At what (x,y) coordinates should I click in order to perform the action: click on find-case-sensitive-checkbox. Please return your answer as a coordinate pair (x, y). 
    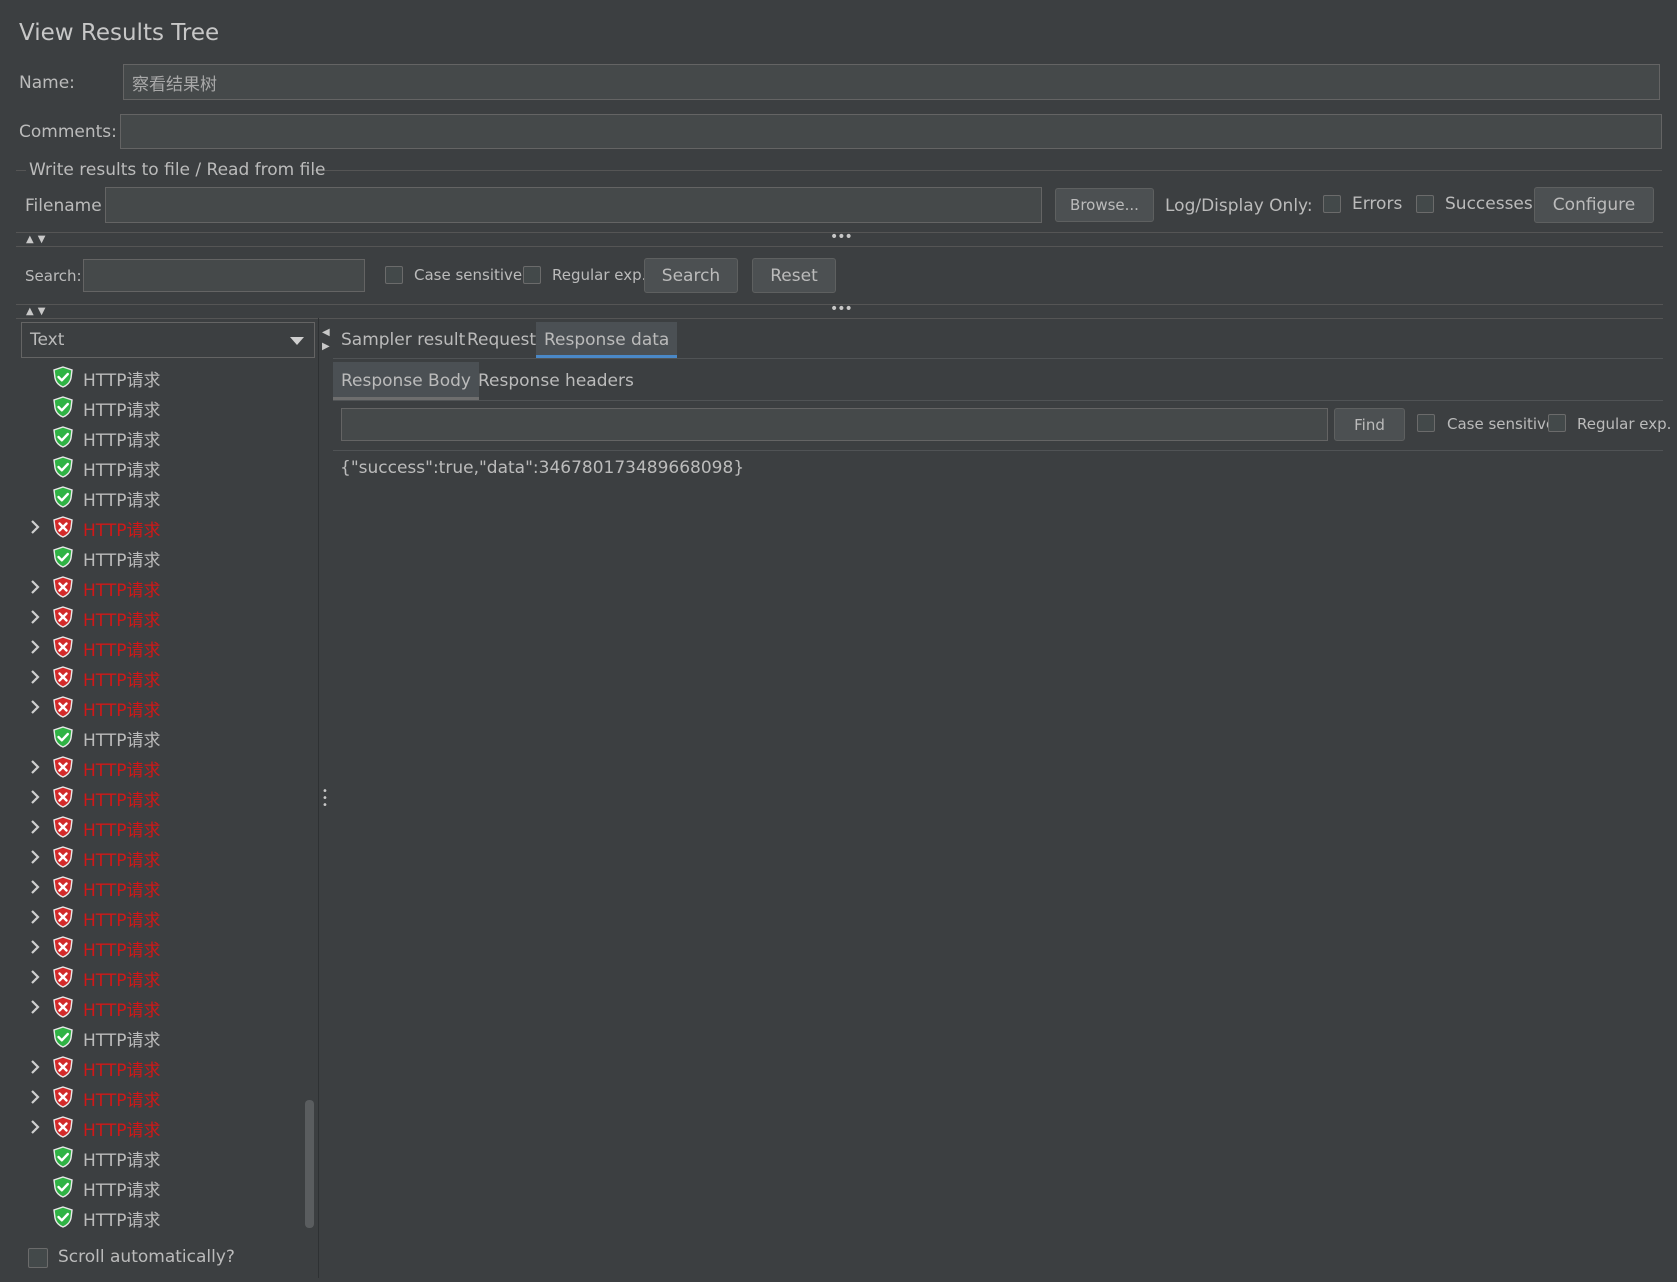
    Looking at the image, I should click on (1426, 423).